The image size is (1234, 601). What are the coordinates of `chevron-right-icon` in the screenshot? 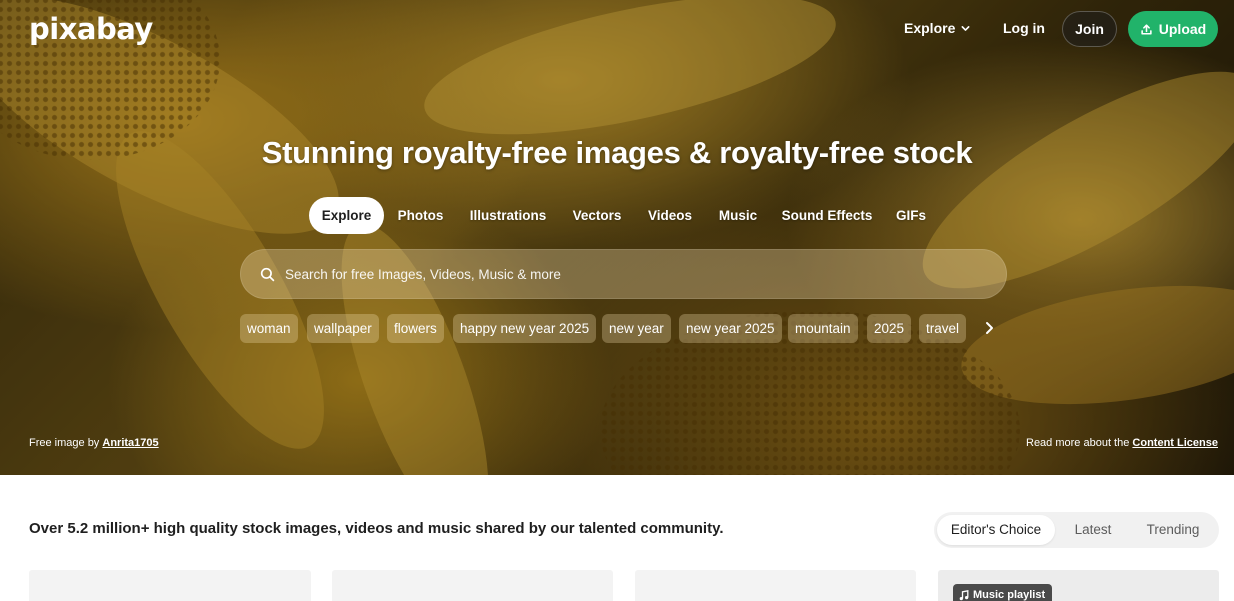 It's located at (989, 328).